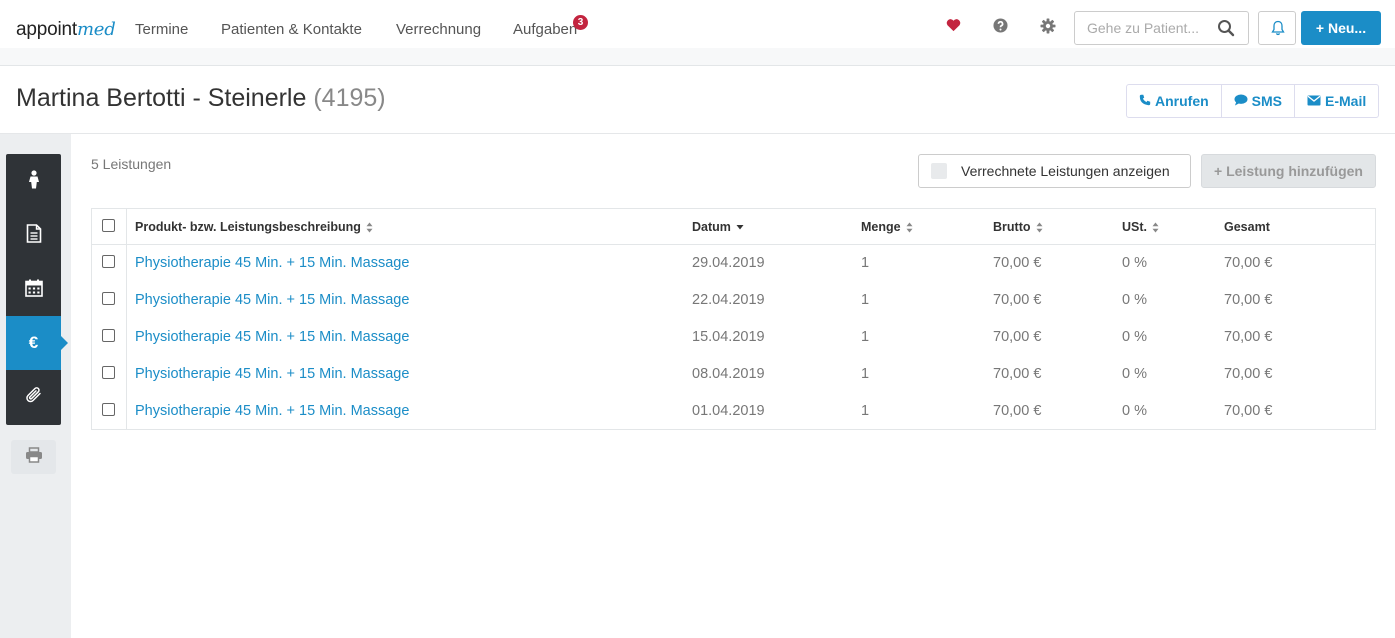  Describe the element at coordinates (887, 227) in the screenshot. I see `column-header-quantity: Menge` at that location.